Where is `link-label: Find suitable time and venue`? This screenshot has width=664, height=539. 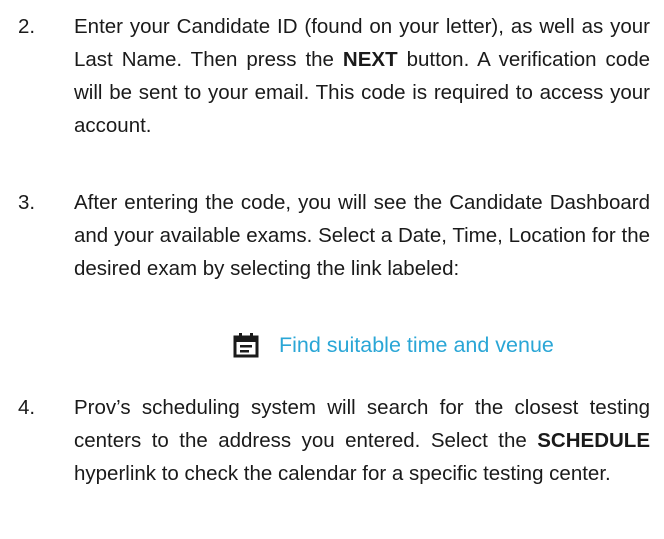 link-label: Find suitable time and venue is located at coordinates (416, 345).